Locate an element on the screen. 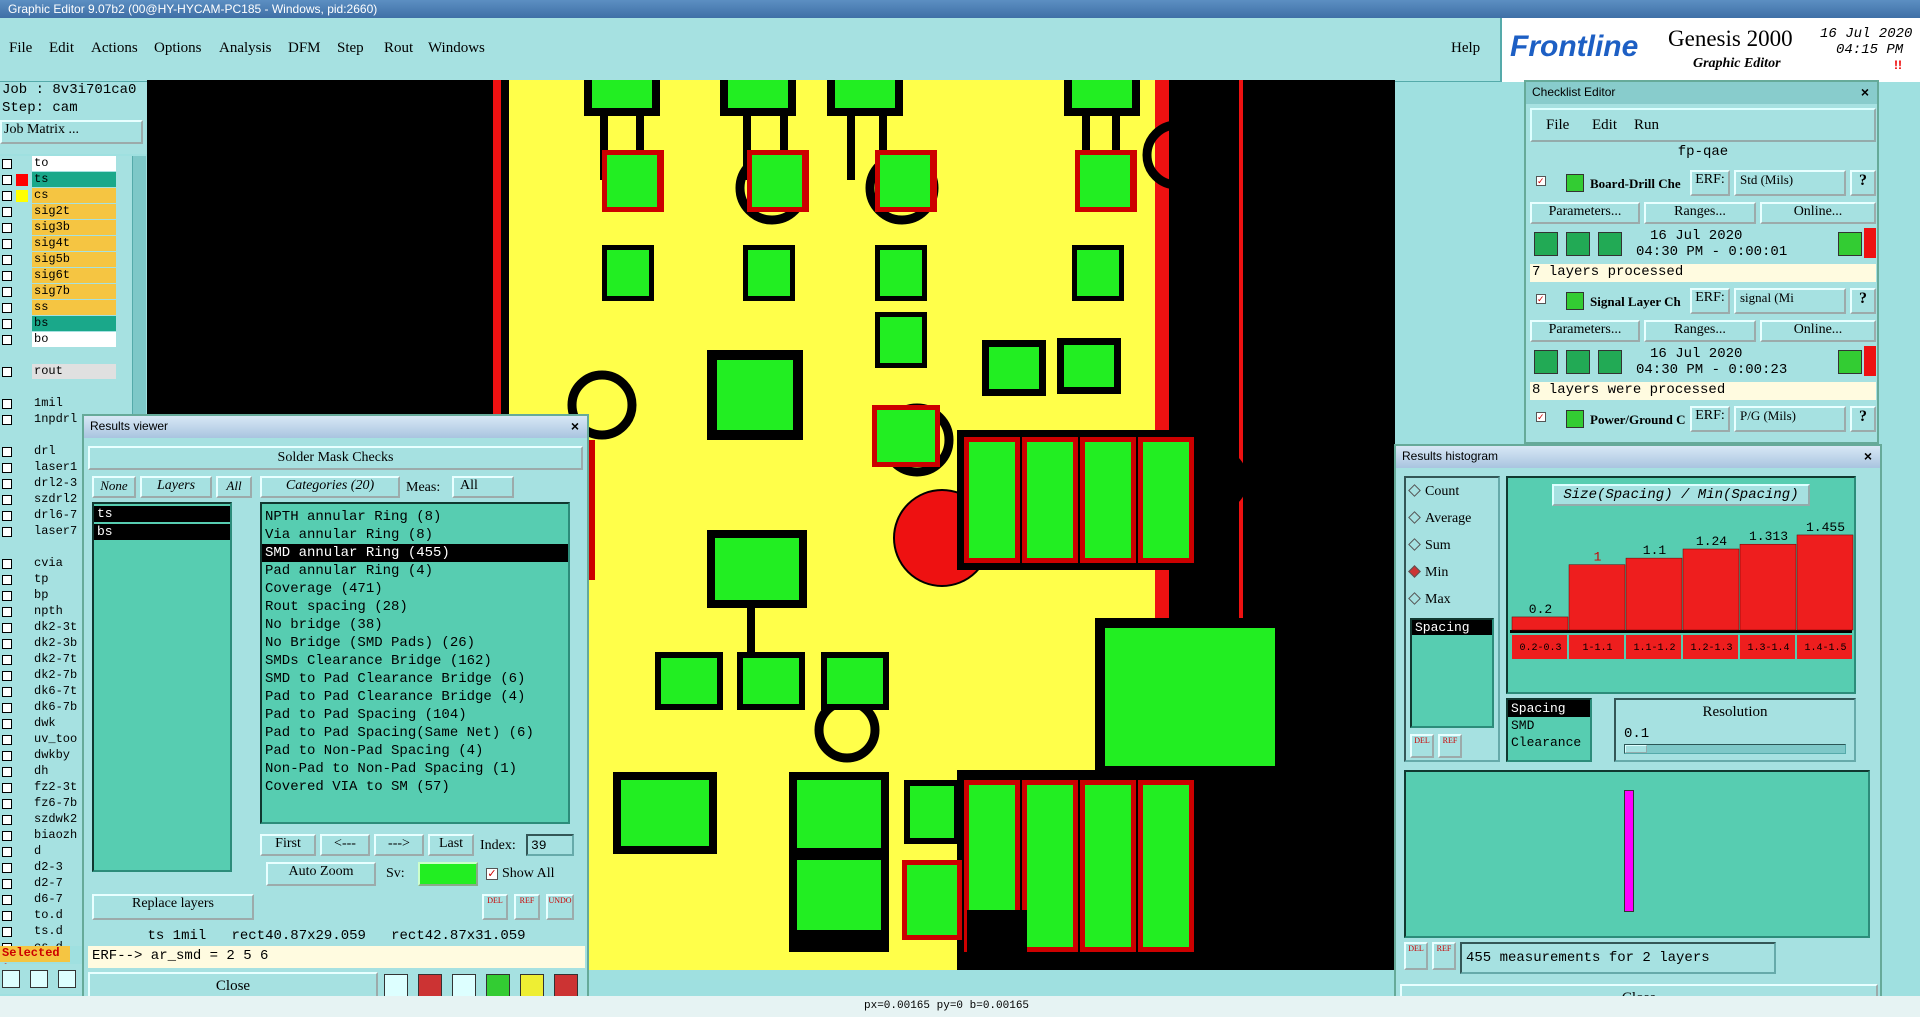 The image size is (1920, 1017). report-tool-icon is located at coordinates (430, 986).